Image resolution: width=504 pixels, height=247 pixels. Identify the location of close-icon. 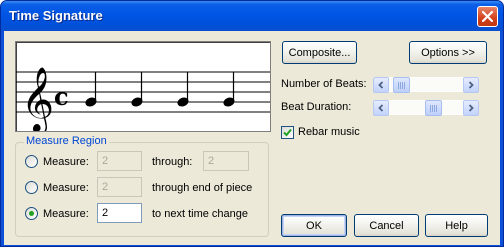
(487, 16).